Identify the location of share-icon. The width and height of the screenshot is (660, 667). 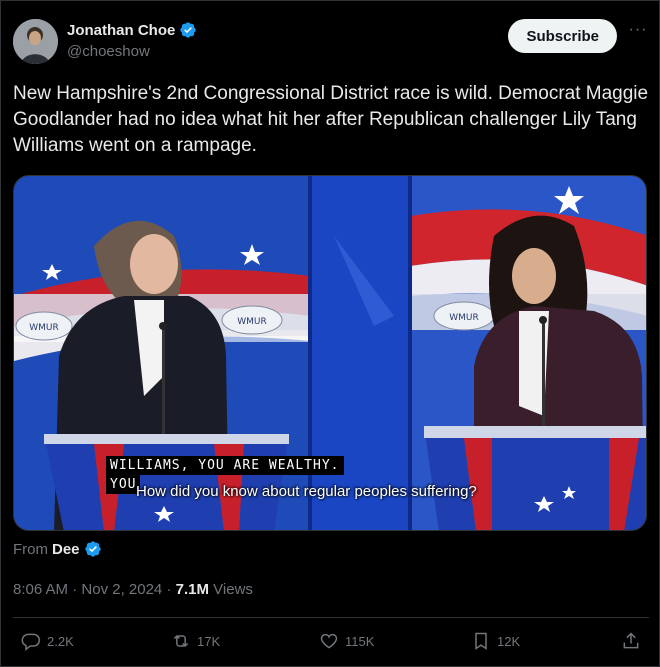
(631, 640).